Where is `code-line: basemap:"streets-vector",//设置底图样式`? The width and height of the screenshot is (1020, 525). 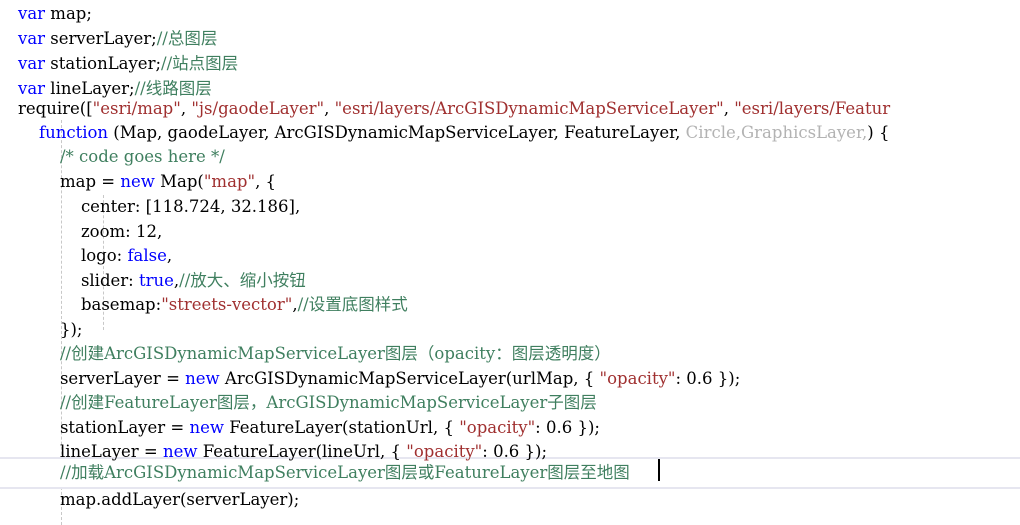 code-line: basemap:"streets-vector",//设置底图样式 is located at coordinates (519, 304).